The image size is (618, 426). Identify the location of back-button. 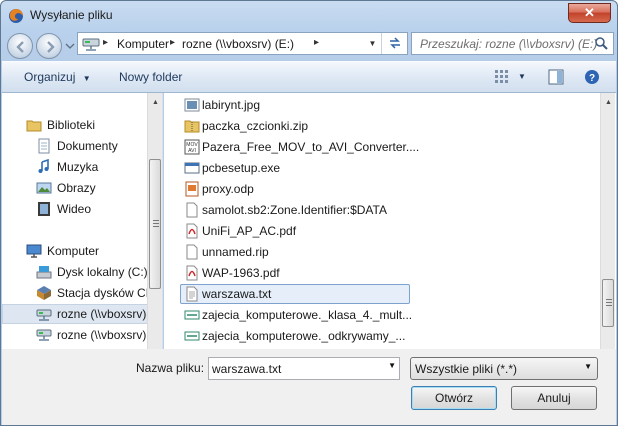
(20, 46).